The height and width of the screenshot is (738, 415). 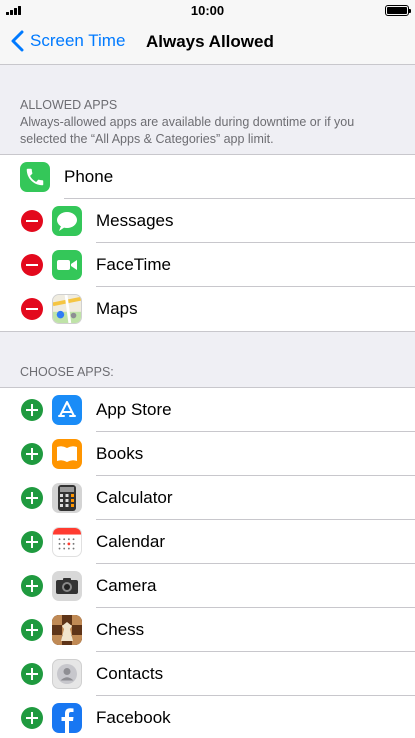 I want to click on app-label: Maps, so click(x=117, y=308).